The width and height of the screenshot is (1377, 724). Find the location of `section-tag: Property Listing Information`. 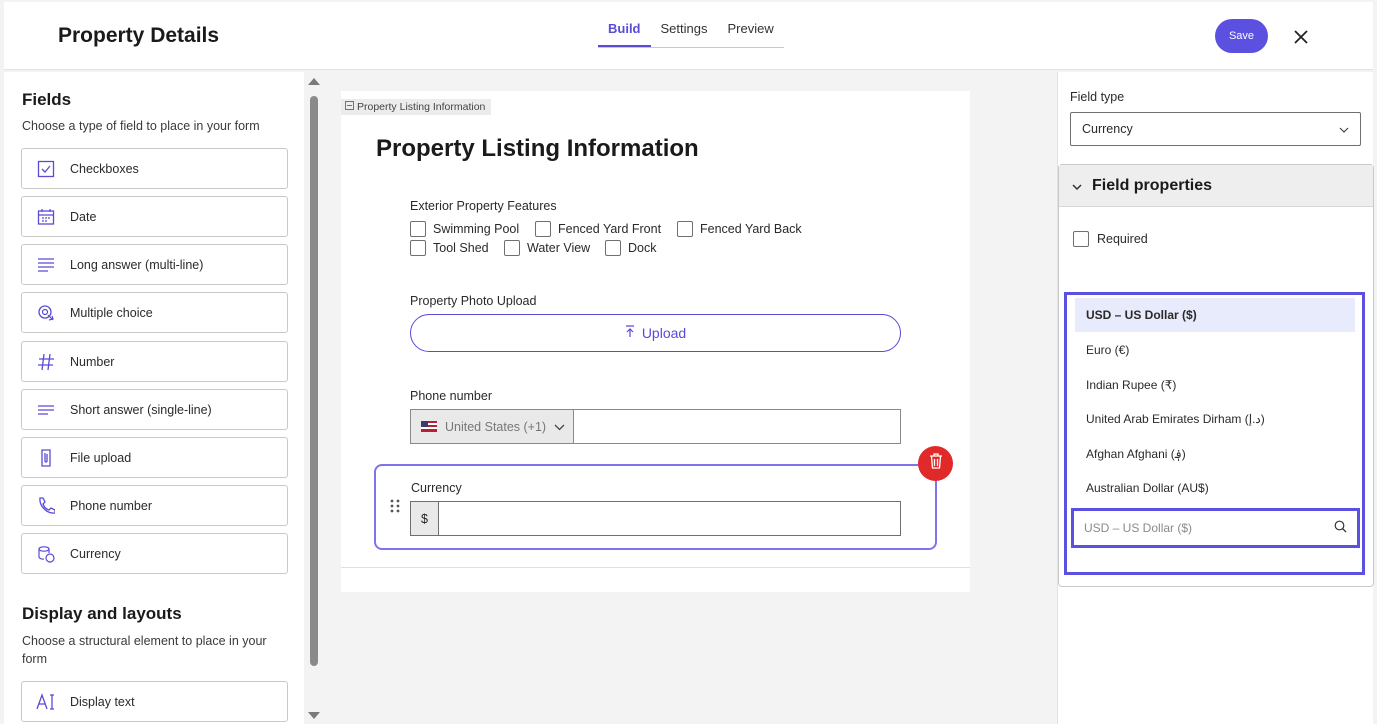

section-tag: Property Listing Information is located at coordinates (416, 107).